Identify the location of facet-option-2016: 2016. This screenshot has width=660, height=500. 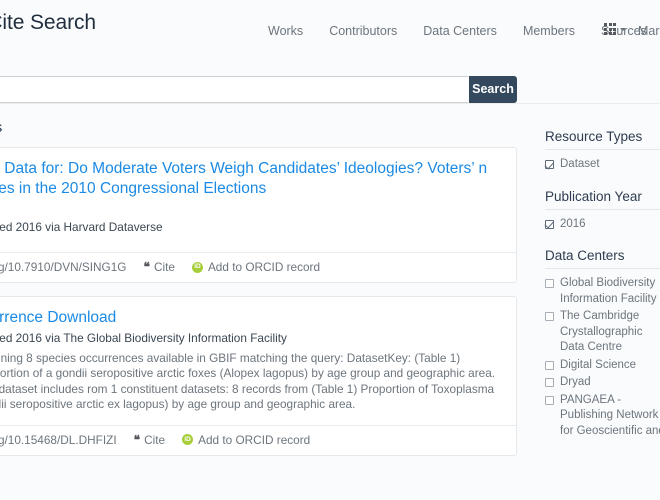
(602, 225).